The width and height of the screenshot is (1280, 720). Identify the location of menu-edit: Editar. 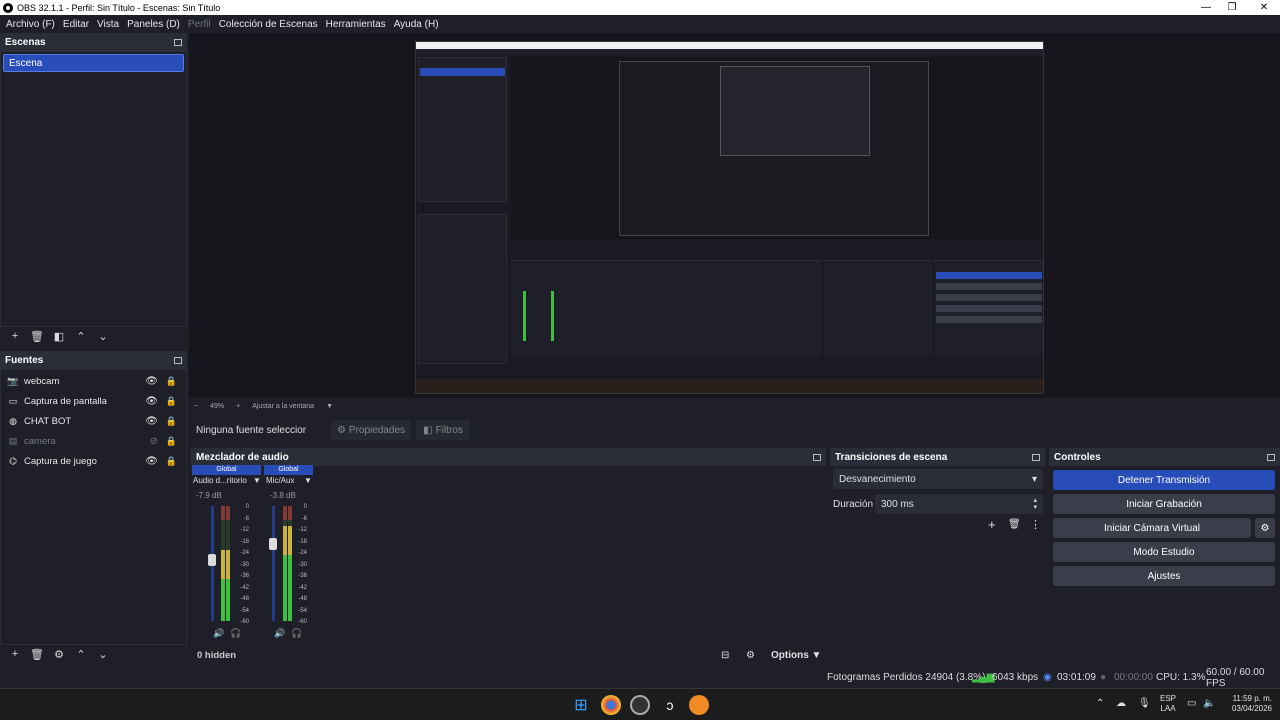
(76, 24).